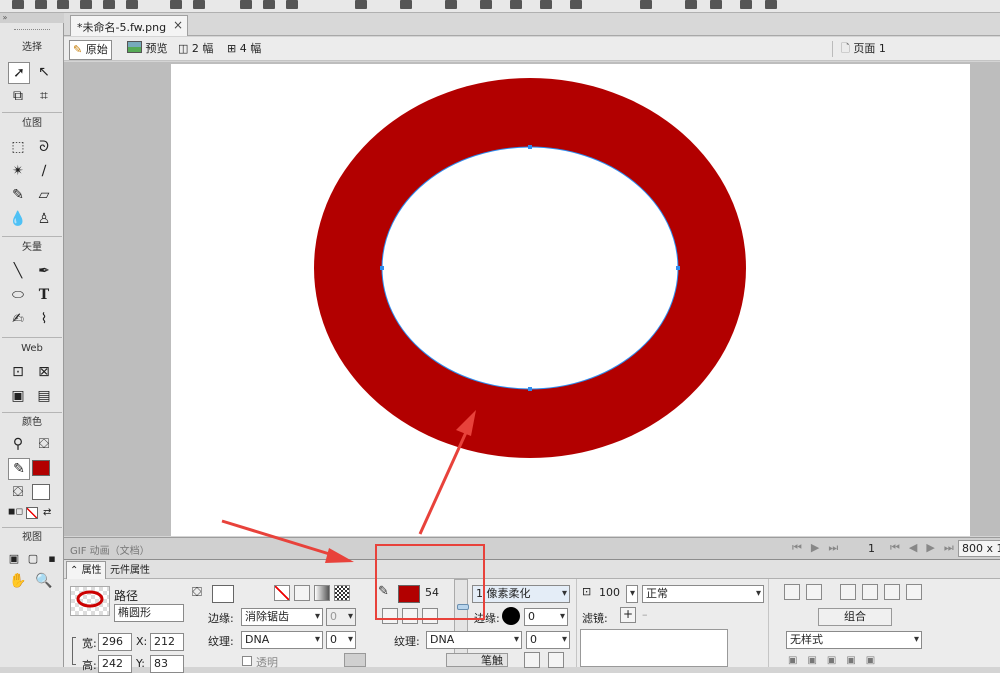  Describe the element at coordinates (610, 594) in the screenshot. I see `opacity-field: 100` at that location.